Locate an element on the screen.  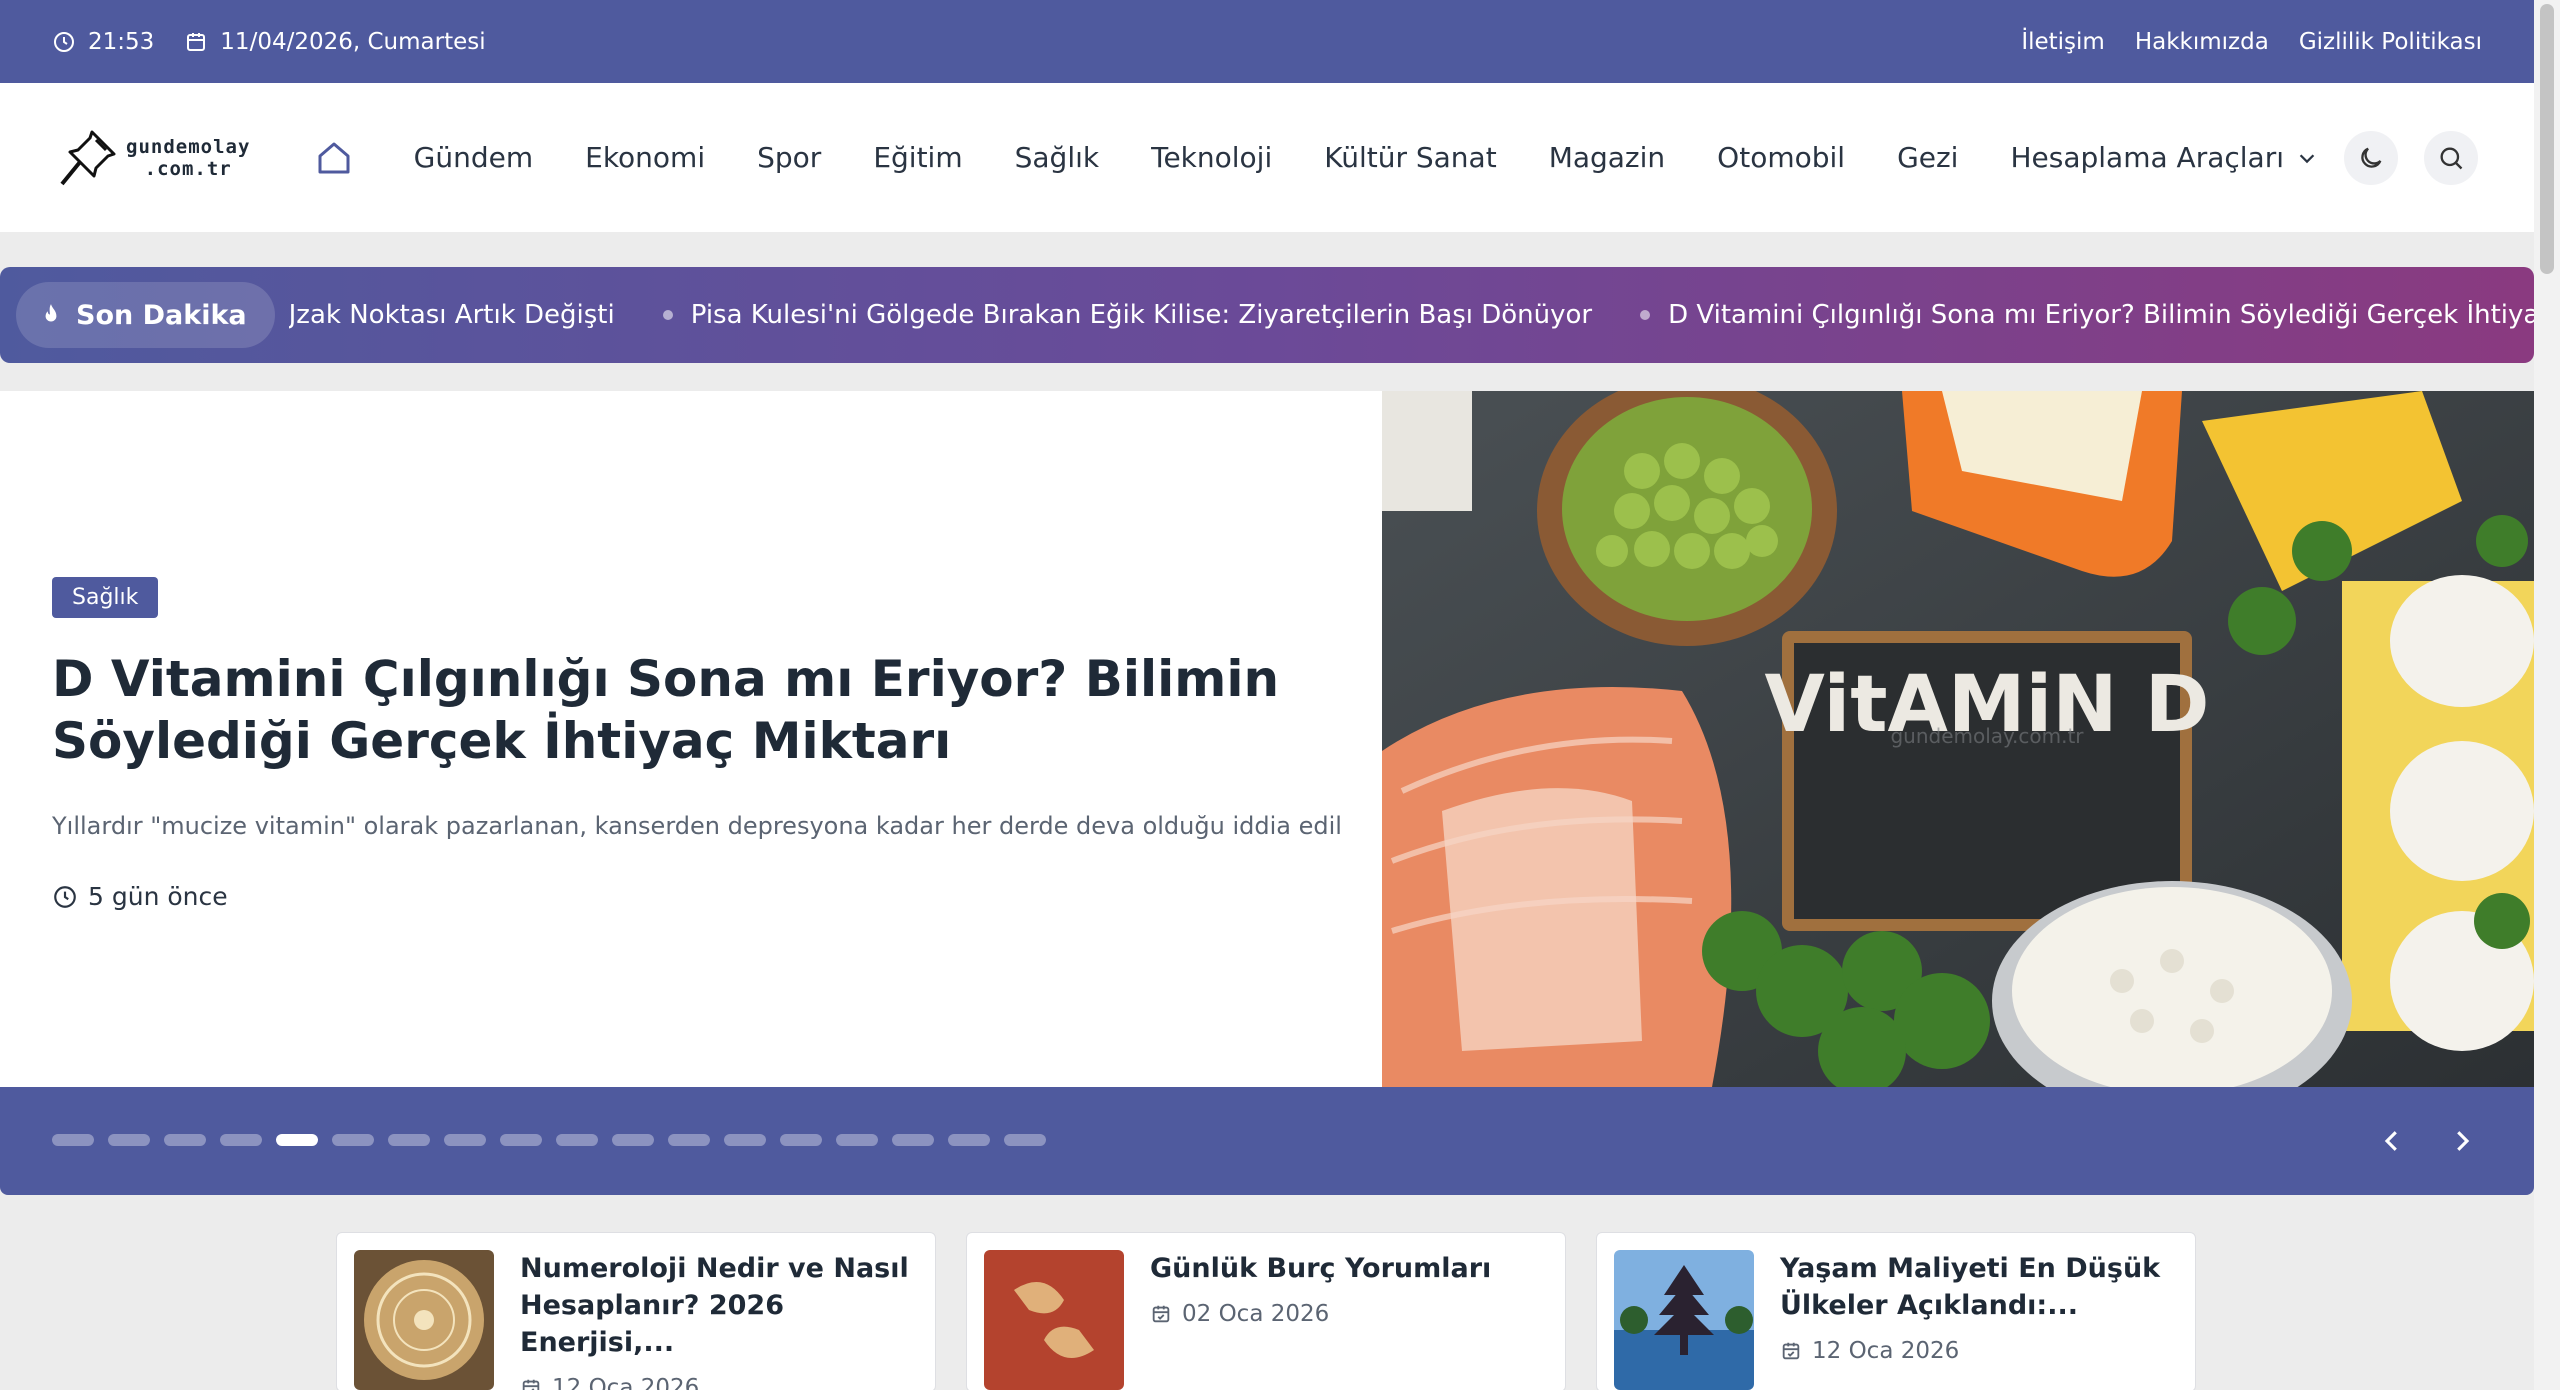
hero-category-badge: Sağlık is located at coordinates (105, 597).